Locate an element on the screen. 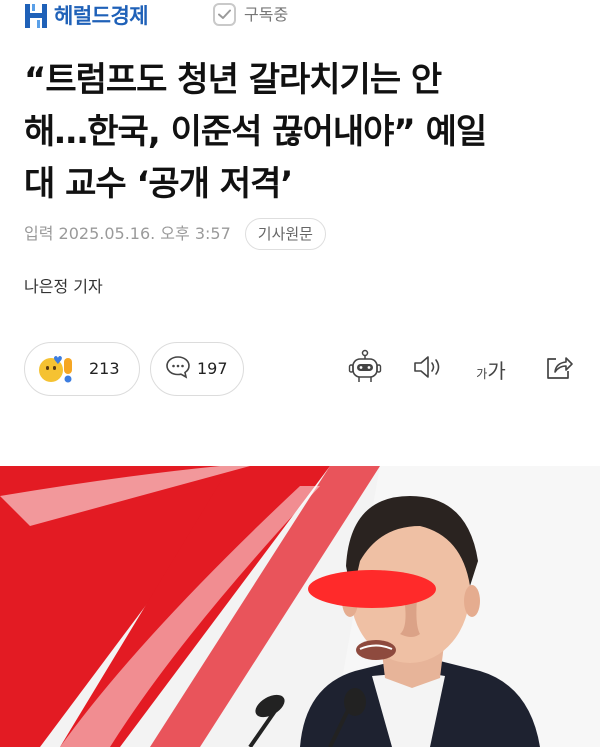  headline-line-1: “트럼프도 청년 갈라치기는 안 is located at coordinates (233, 80).